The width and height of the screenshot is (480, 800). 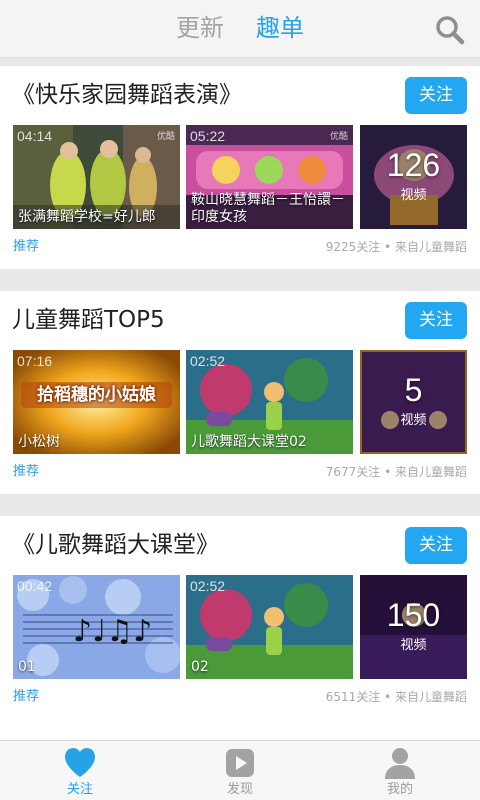 I want to click on nav-follow: 关注, so click(x=80, y=770).